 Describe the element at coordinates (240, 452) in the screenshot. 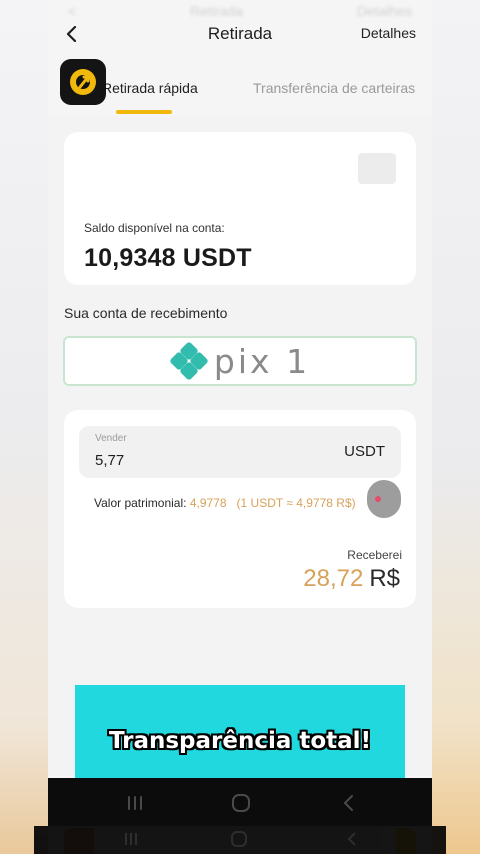

I see `sell-amount-input: Vender 5,77 USDT` at that location.